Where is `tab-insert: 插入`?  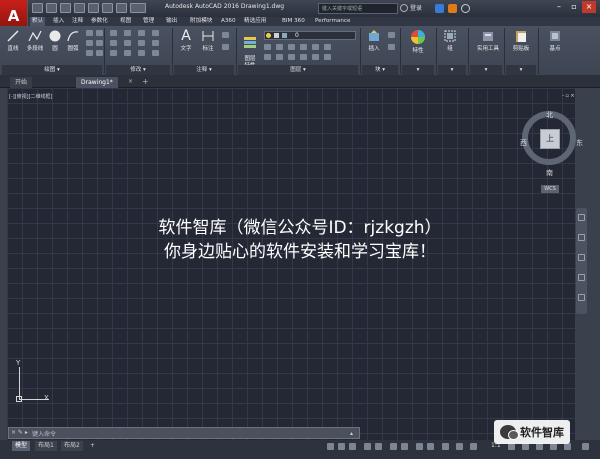
tab-insert: 插入 is located at coordinates (58, 21).